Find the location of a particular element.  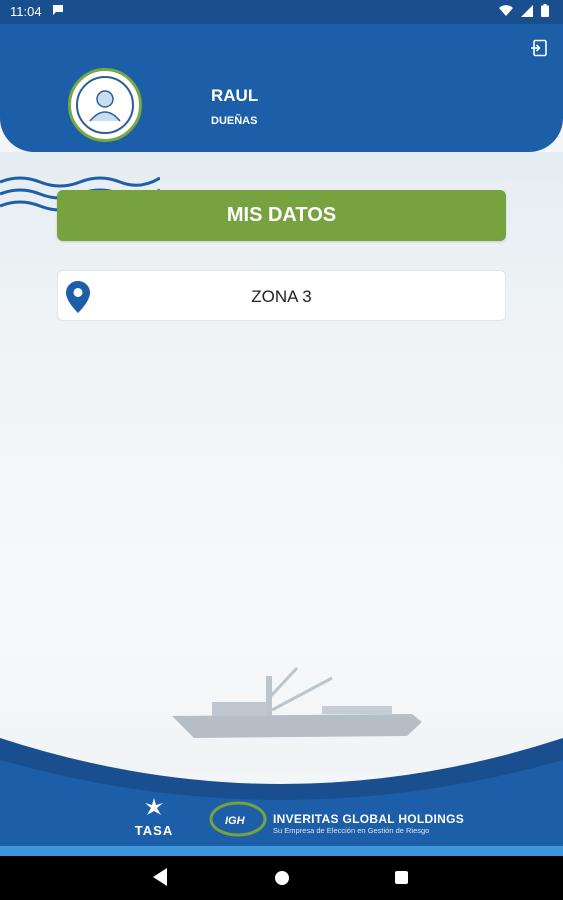

chat-icon is located at coordinates (58, 11).